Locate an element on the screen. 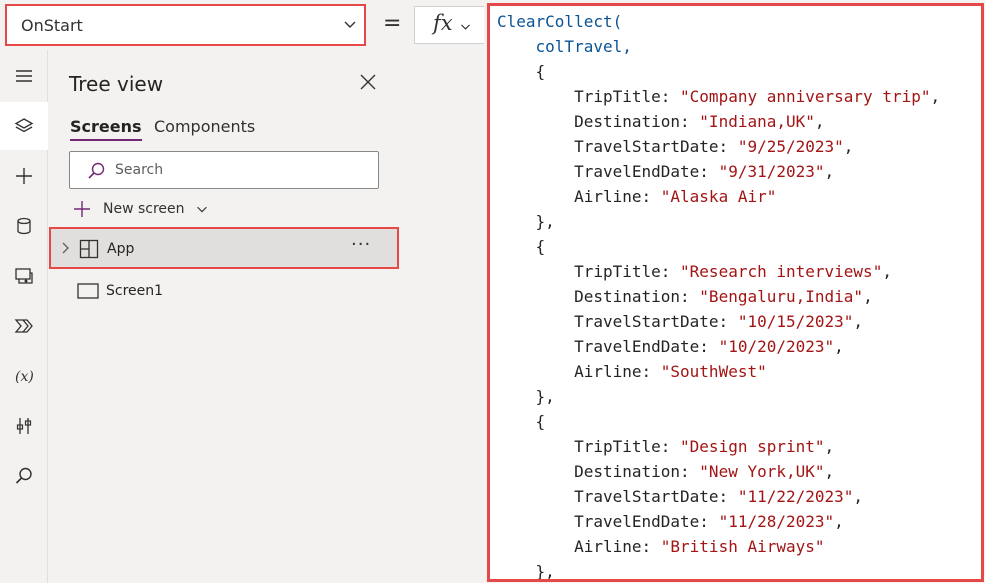 The image size is (985, 583). code-string: "11/22/2023" is located at coordinates (795, 496).